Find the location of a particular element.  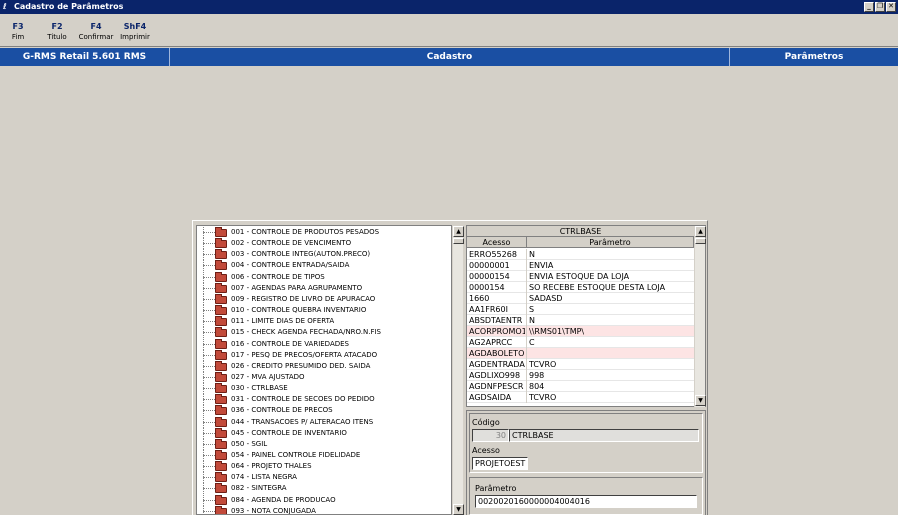

grid-header-parametro: Parâmetro is located at coordinates (610, 242).